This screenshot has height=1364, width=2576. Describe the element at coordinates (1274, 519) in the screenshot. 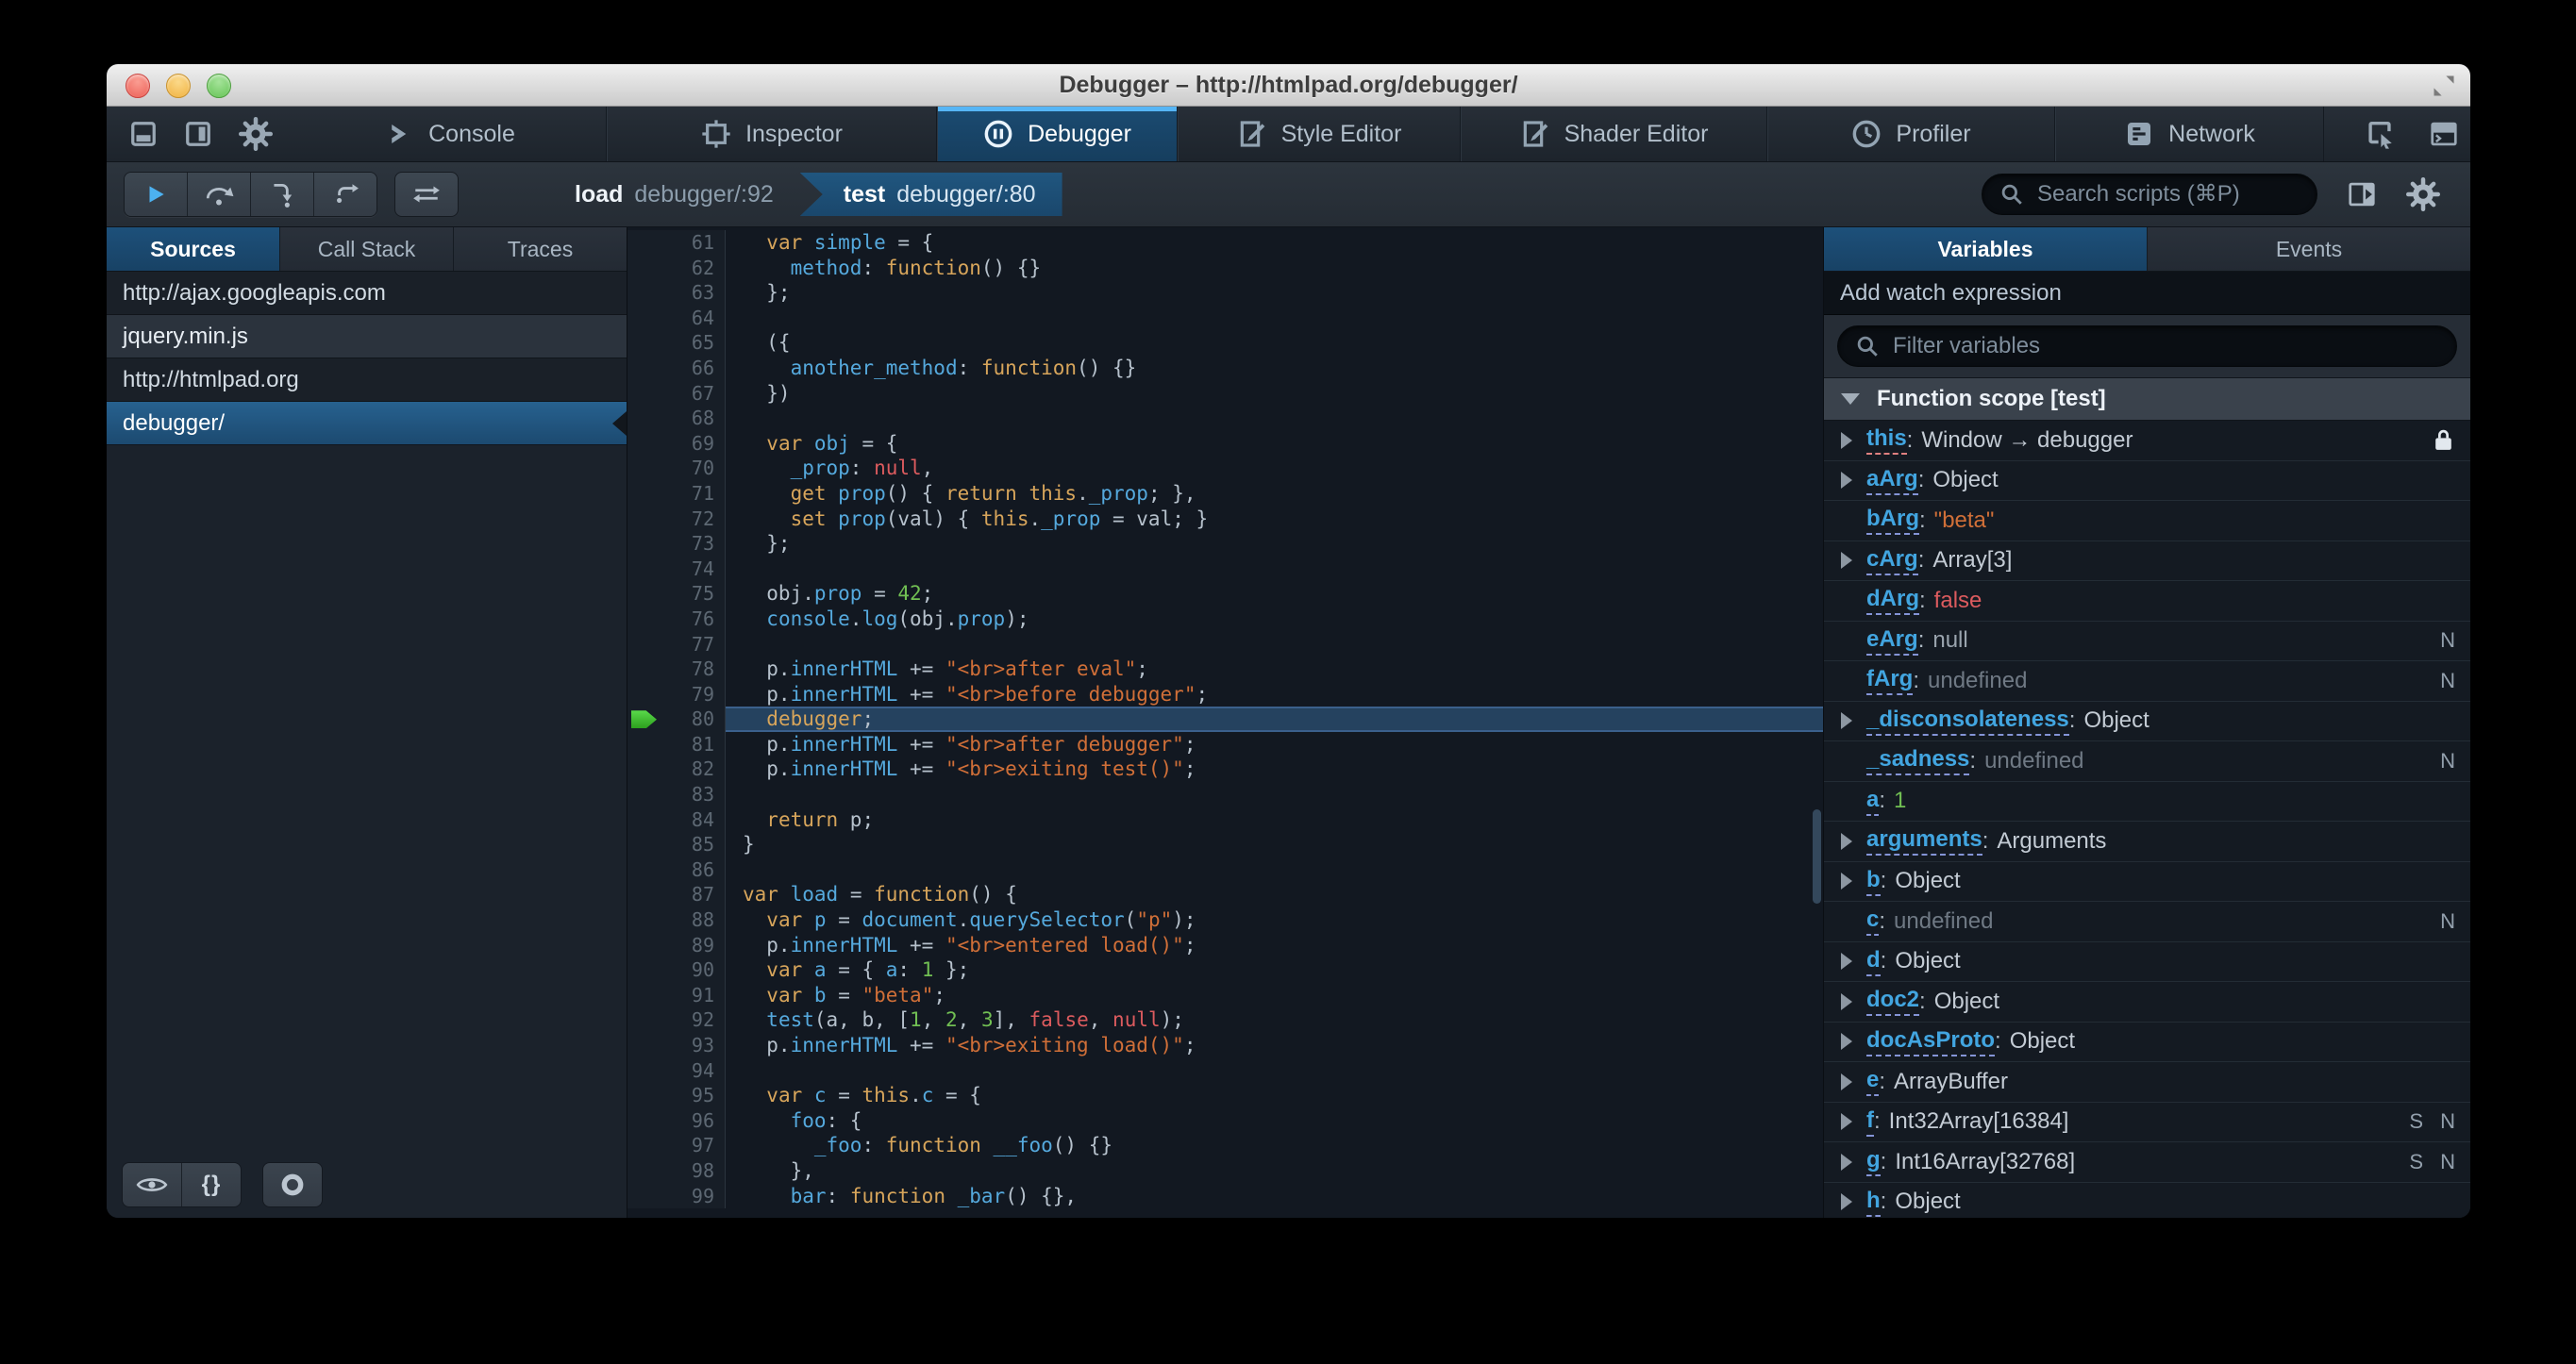

I see `code-text: set prop(val) { this._prop = val; }` at that location.